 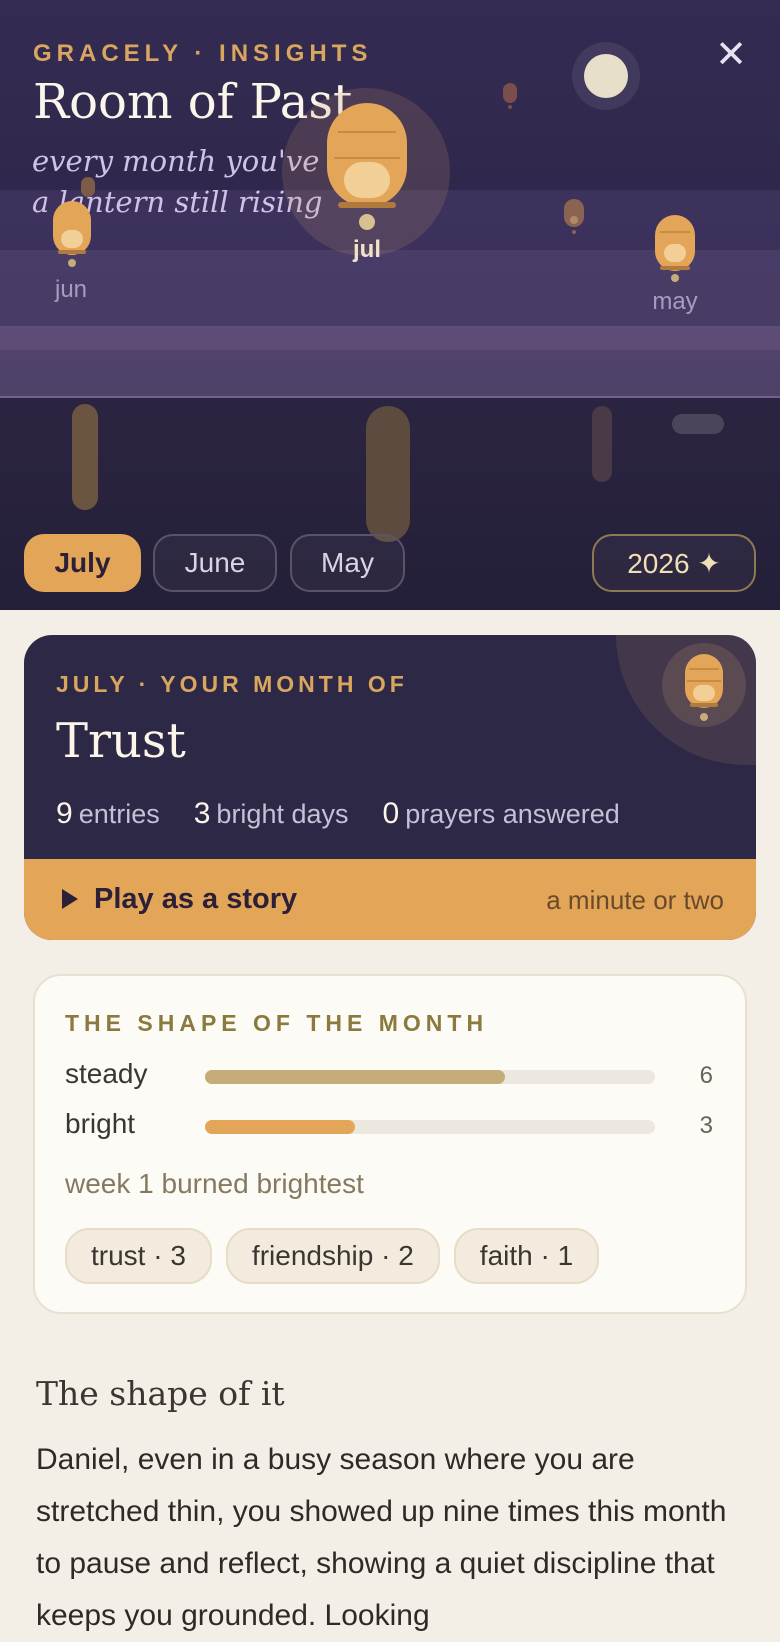 What do you see at coordinates (430, 1127) in the screenshot?
I see `bar-track-bright` at bounding box center [430, 1127].